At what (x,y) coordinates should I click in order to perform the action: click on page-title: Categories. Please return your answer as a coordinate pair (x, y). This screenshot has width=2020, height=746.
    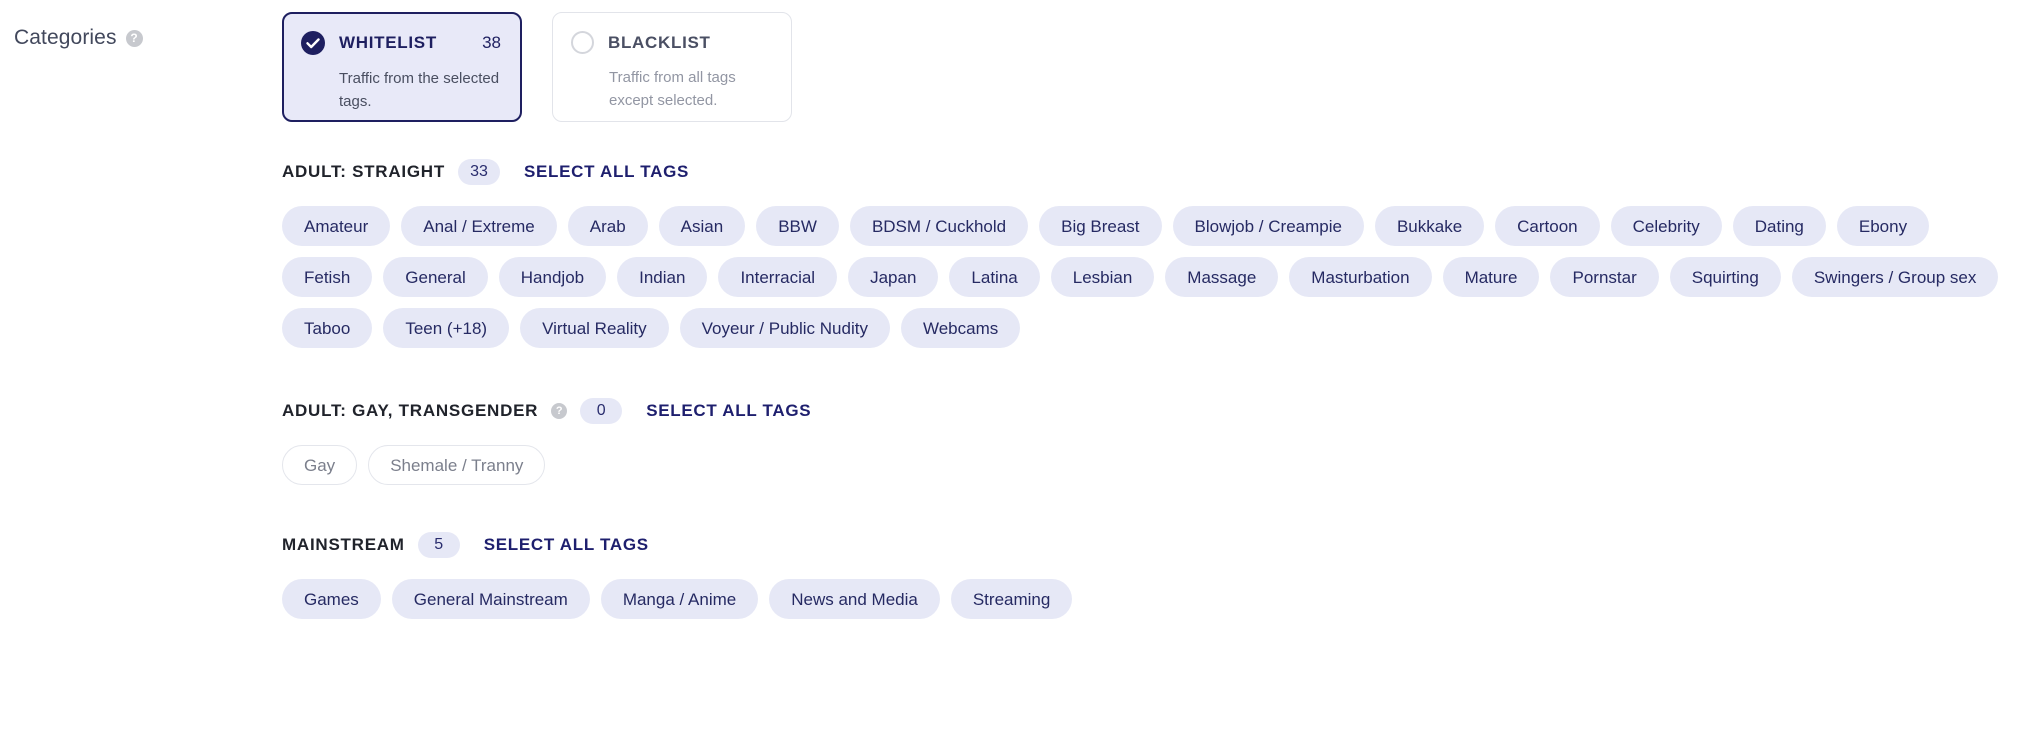
    Looking at the image, I should click on (65, 37).